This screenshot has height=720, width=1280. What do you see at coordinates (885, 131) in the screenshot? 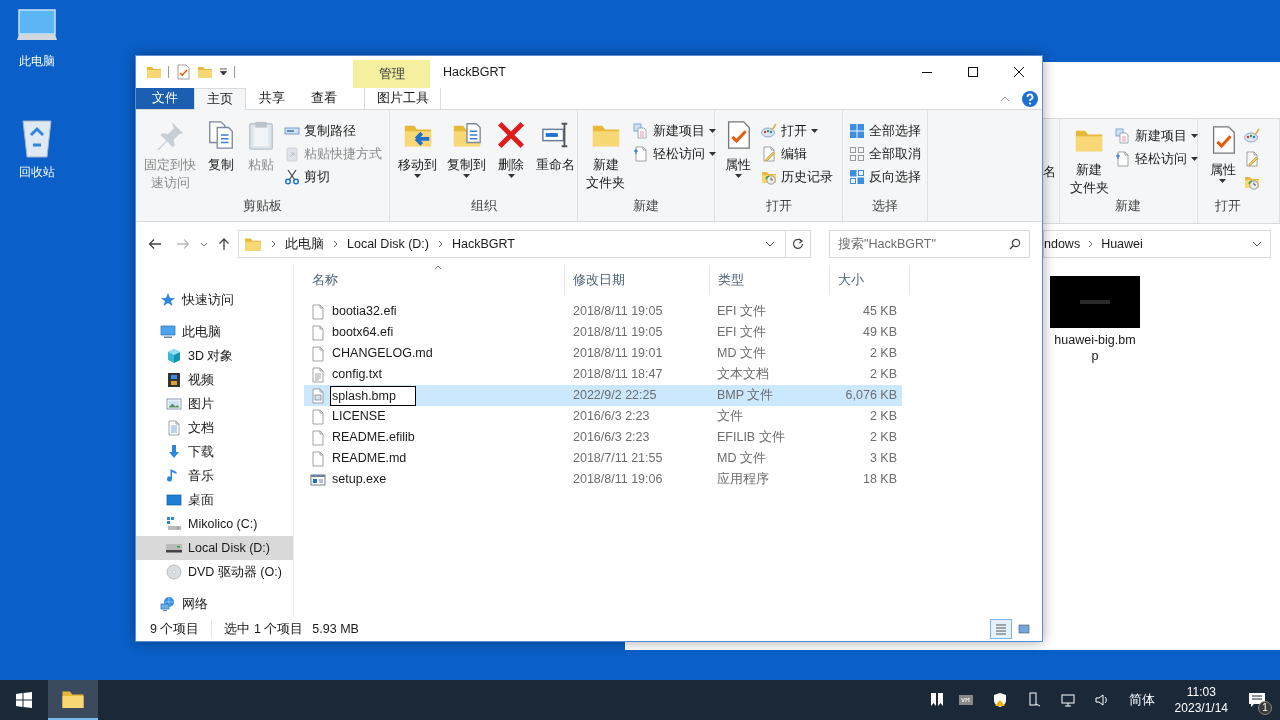
I see `ribbon-button: 全部选择` at bounding box center [885, 131].